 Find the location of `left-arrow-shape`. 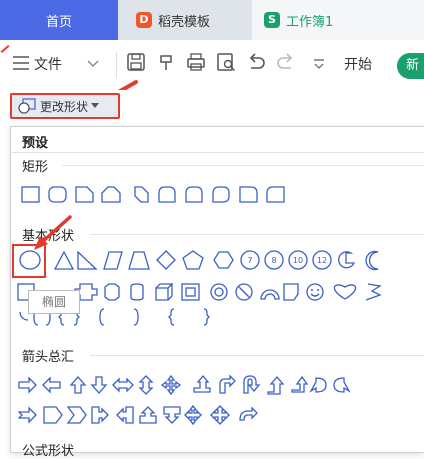

left-arrow-shape is located at coordinates (51, 385).